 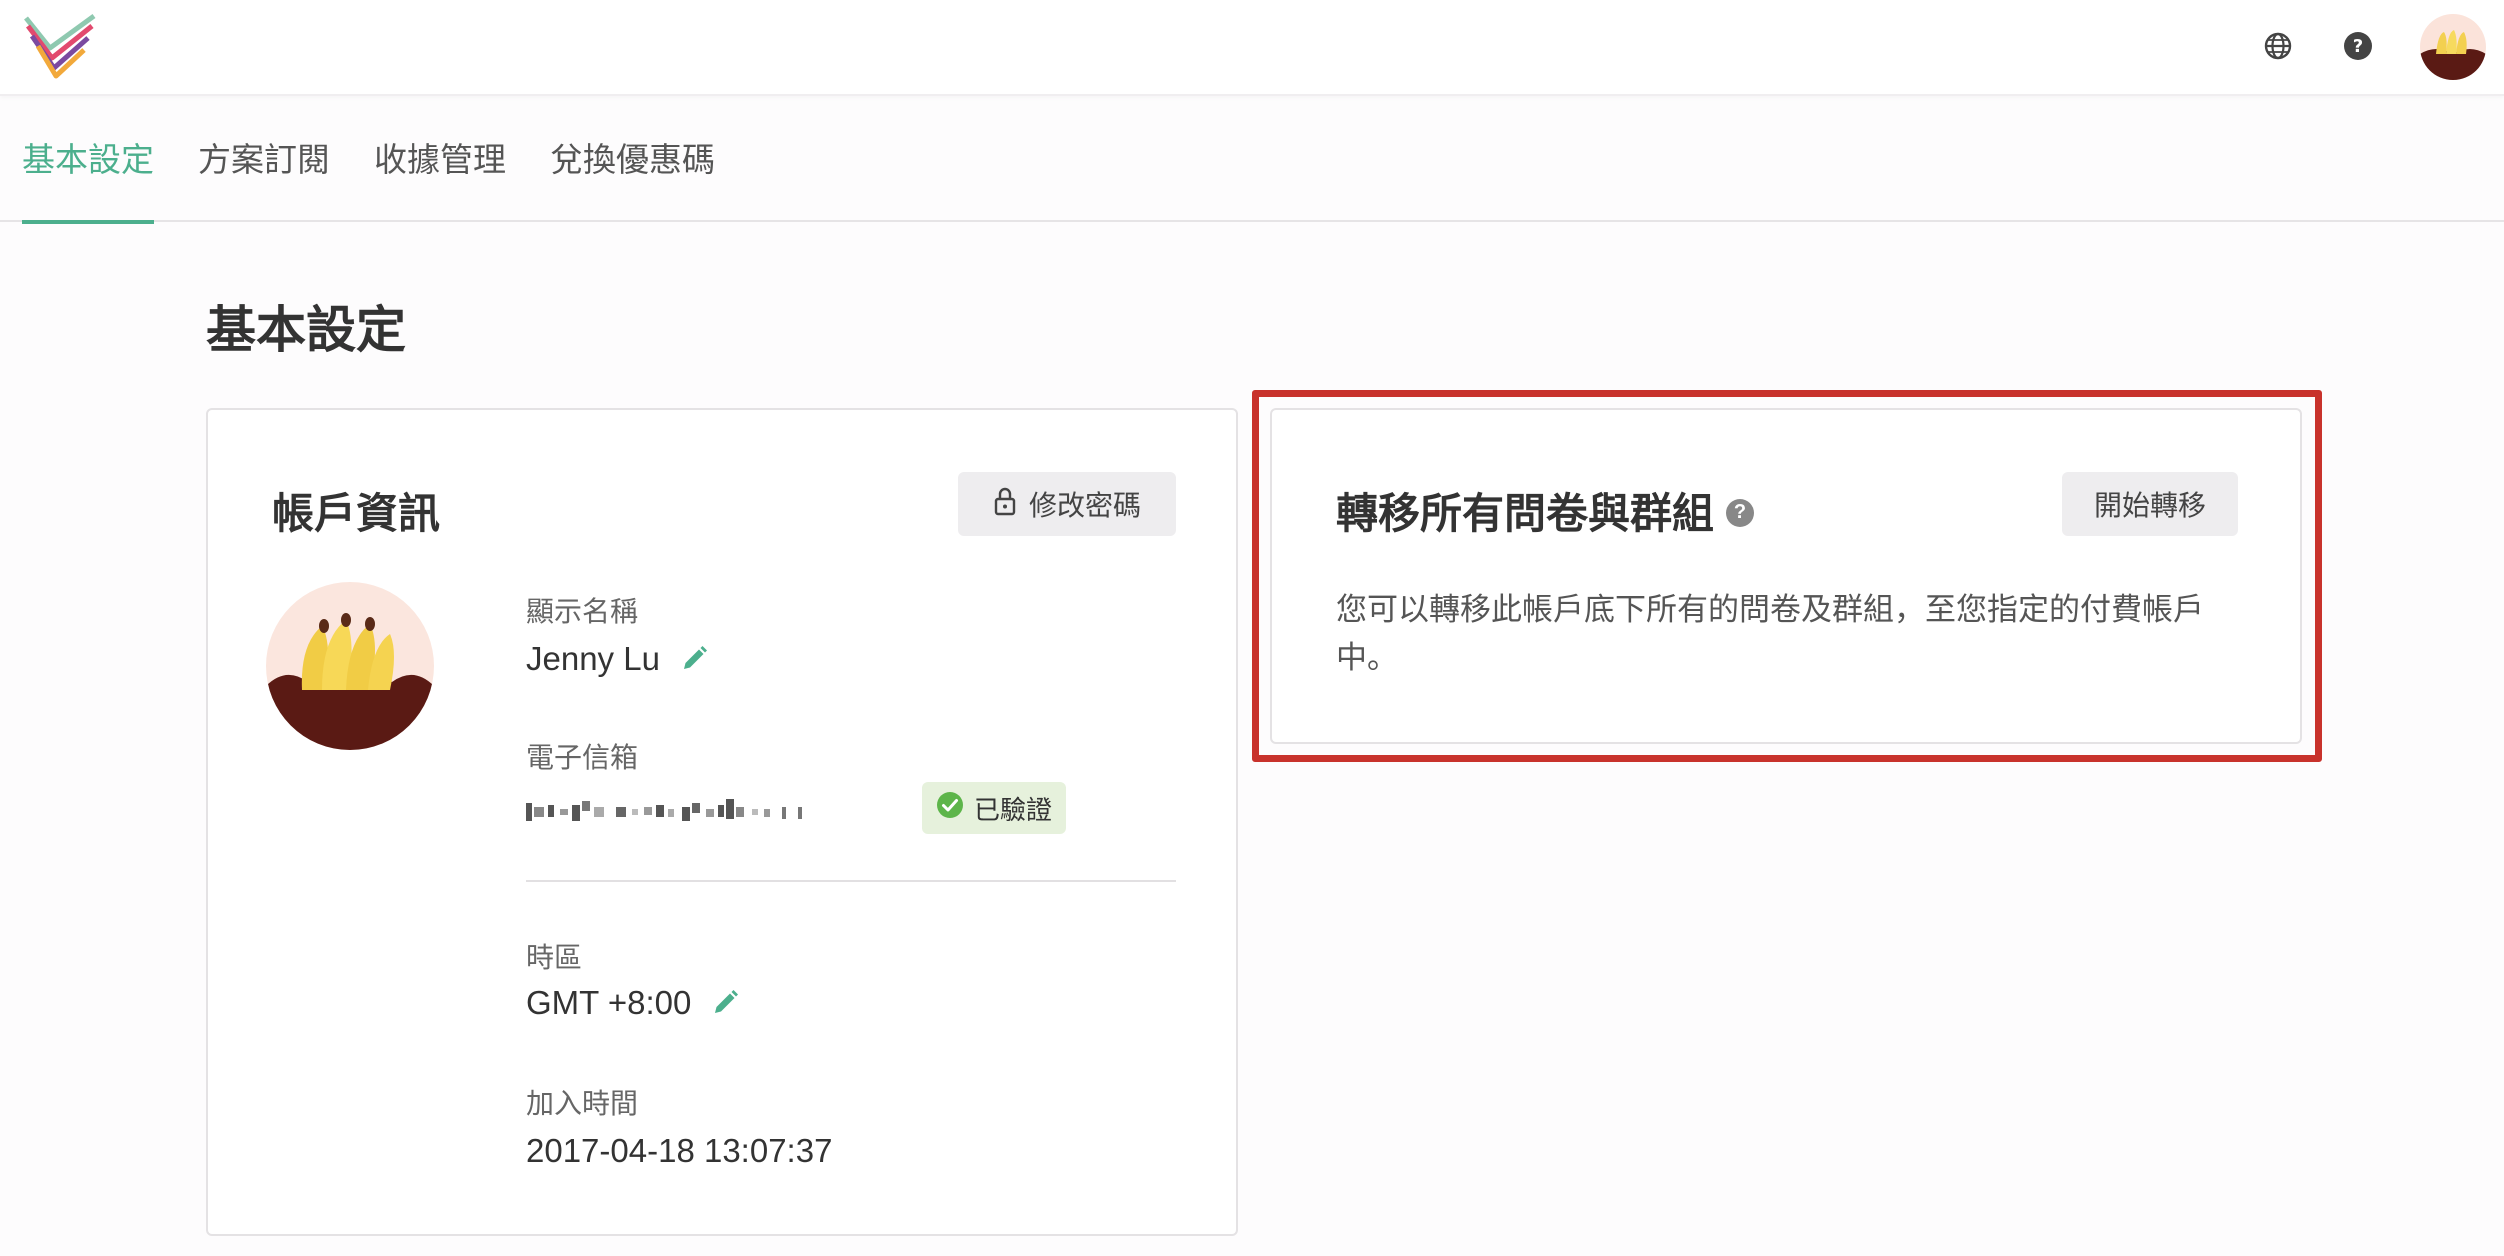 What do you see at coordinates (1252, 161) in the screenshot?
I see `tab-bar: 基本設定 方案訂閱 收據管理 兌換優惠碼` at bounding box center [1252, 161].